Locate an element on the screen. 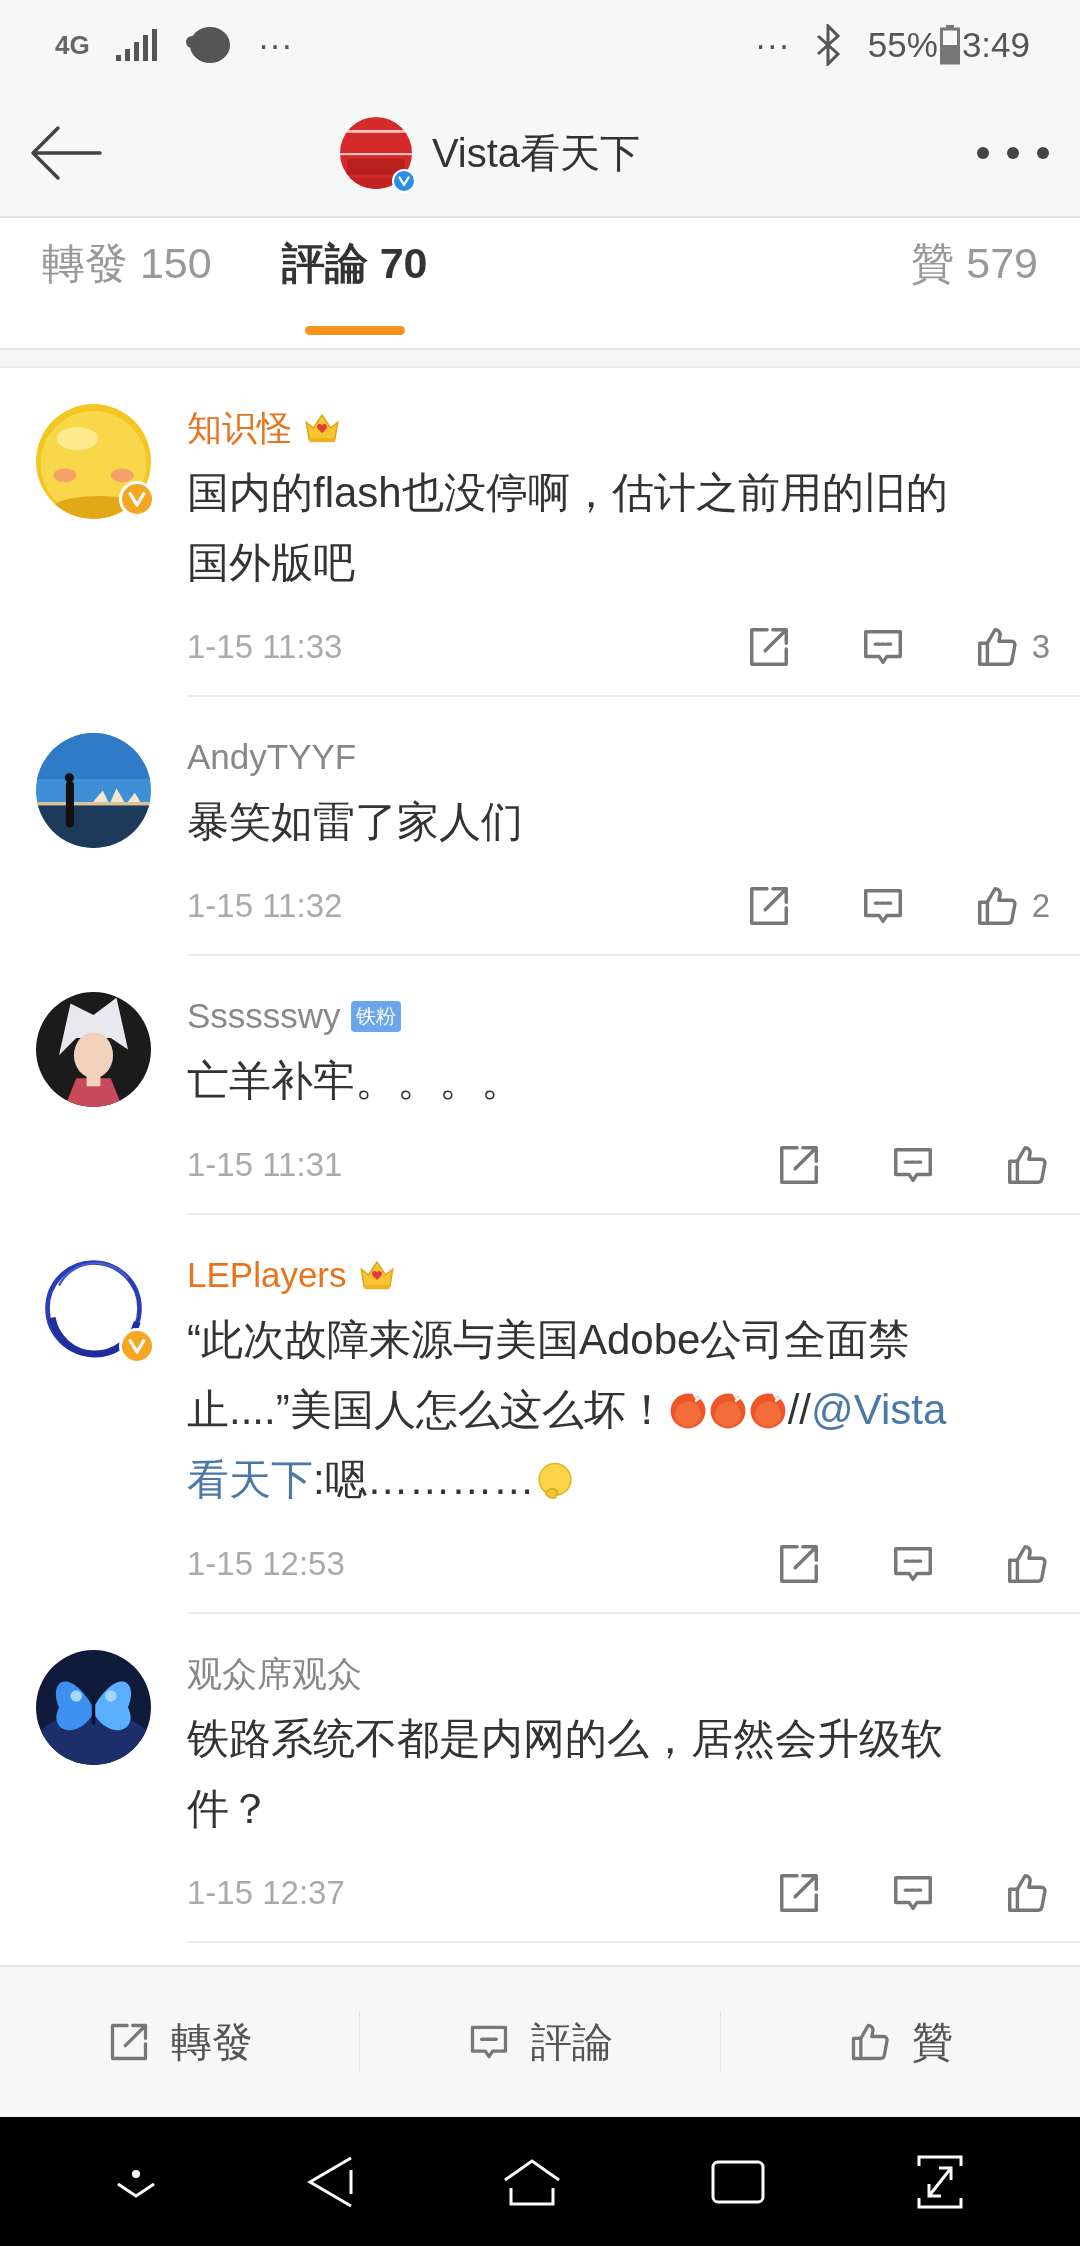 Image resolution: width=1080 pixels, height=2246 pixels. comment-time: 1-15 11:31 is located at coordinates (265, 1164).